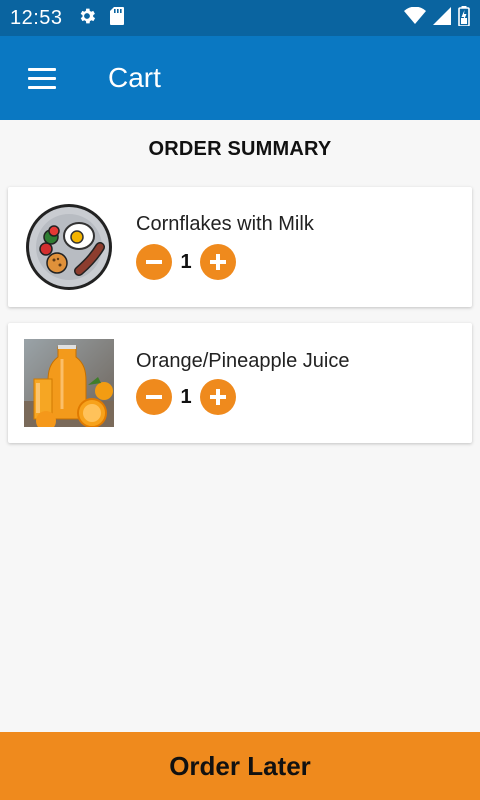  What do you see at coordinates (69, 385) in the screenshot?
I see `orange-juice-photo` at bounding box center [69, 385].